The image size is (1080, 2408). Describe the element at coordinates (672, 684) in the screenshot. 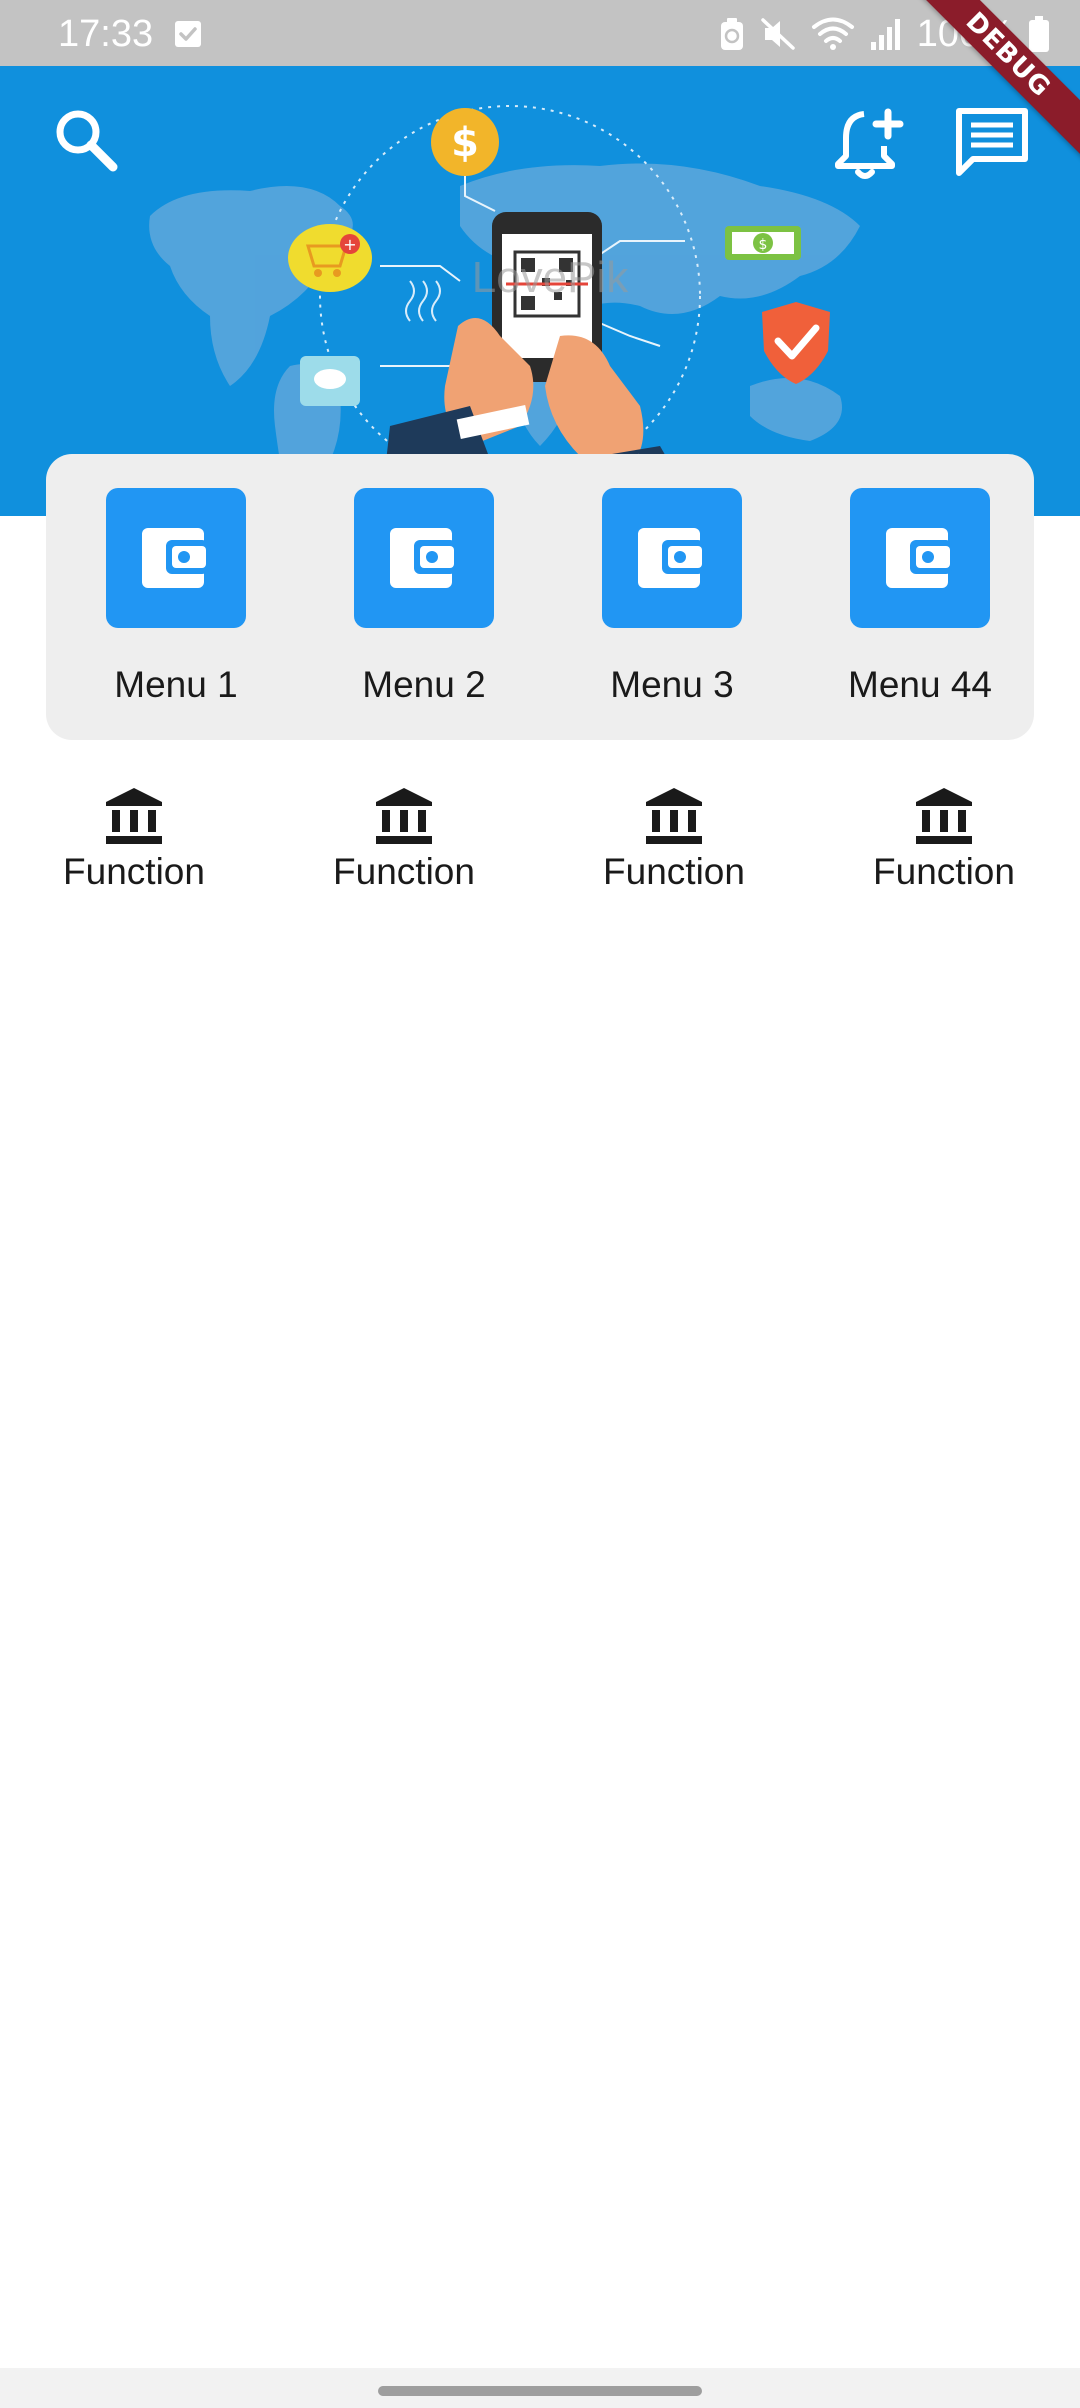

I see `menu-label: Menu 3` at that location.